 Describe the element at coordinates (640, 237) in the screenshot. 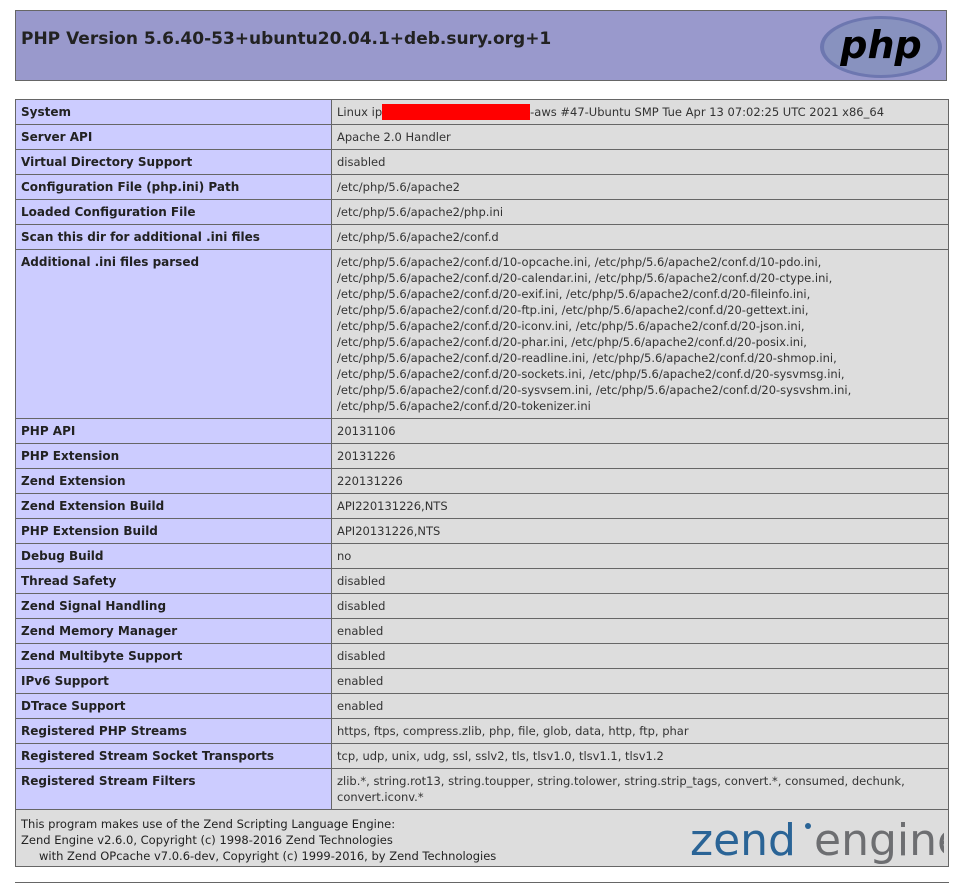

I see `row-value: /etc/php/5.6/apache2/conf.d` at that location.